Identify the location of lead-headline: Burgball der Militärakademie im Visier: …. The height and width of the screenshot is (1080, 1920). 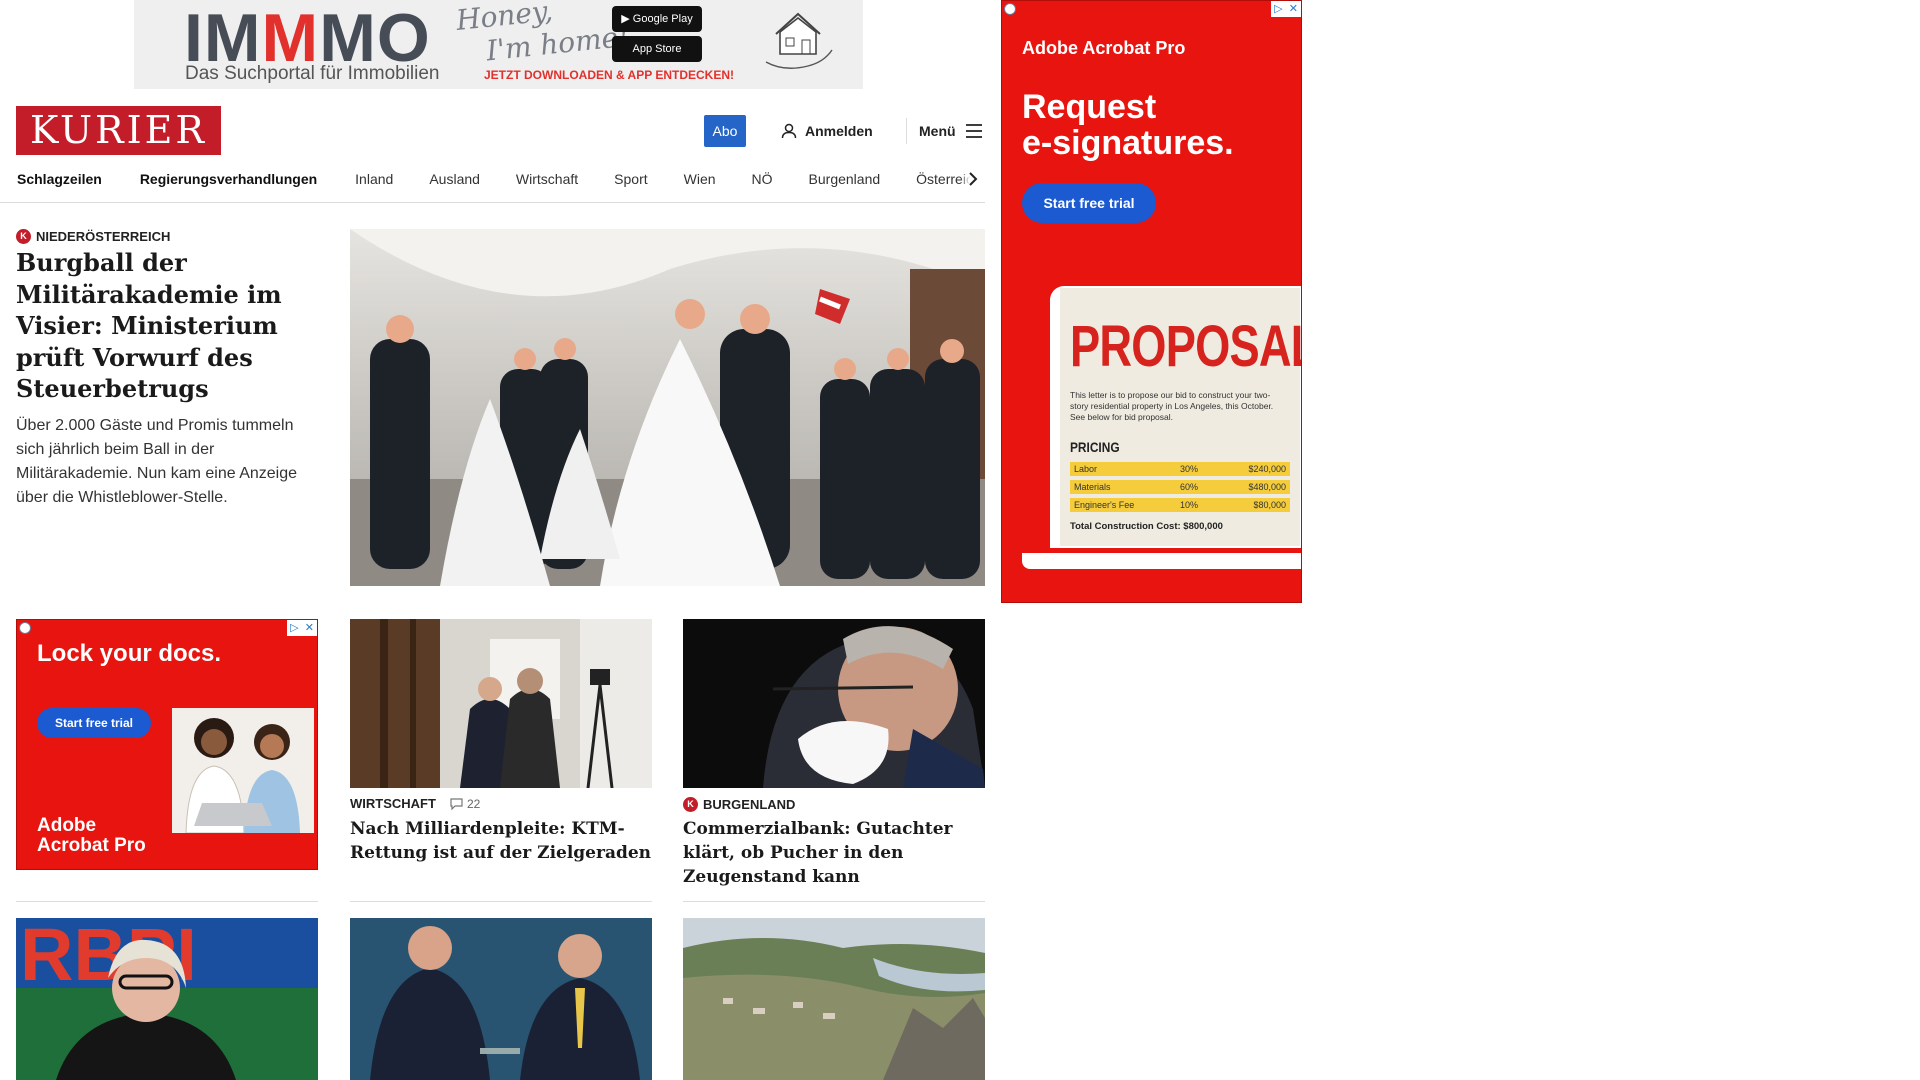
(166, 326).